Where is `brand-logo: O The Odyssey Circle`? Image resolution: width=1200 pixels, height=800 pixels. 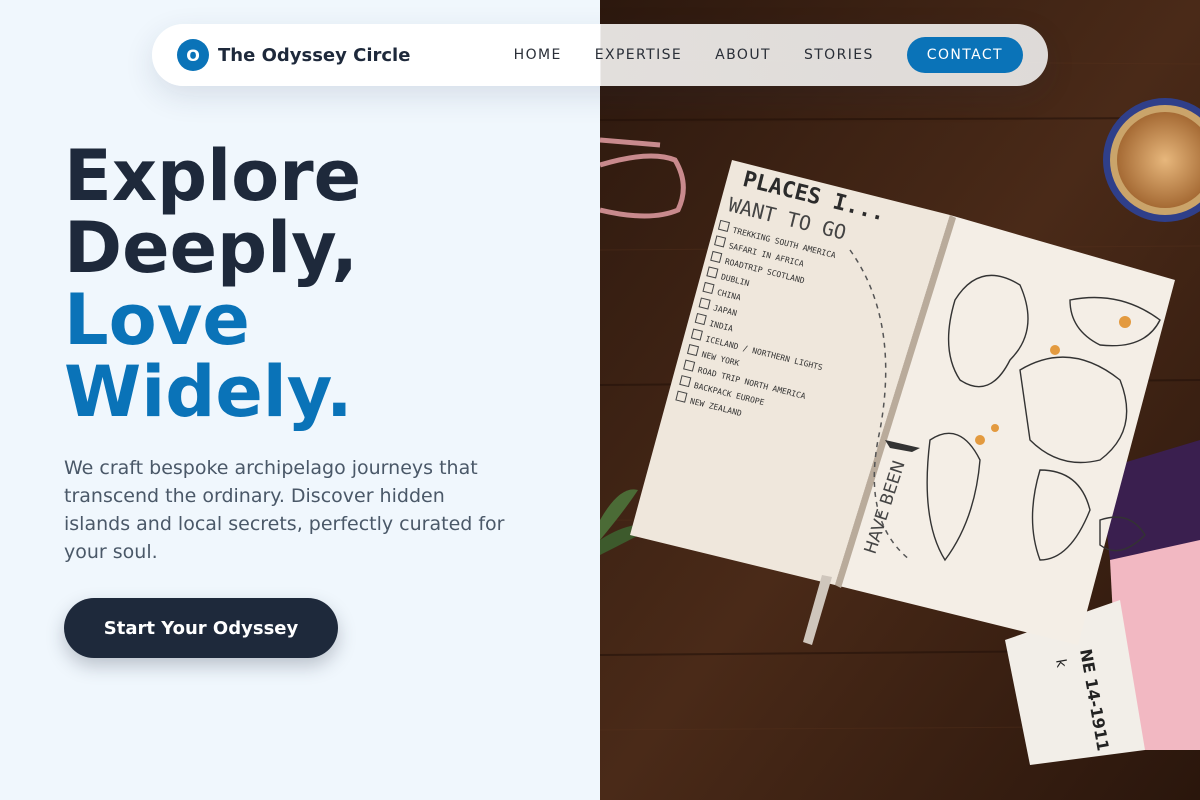
brand-logo: O The Odyssey Circle is located at coordinates (293, 55).